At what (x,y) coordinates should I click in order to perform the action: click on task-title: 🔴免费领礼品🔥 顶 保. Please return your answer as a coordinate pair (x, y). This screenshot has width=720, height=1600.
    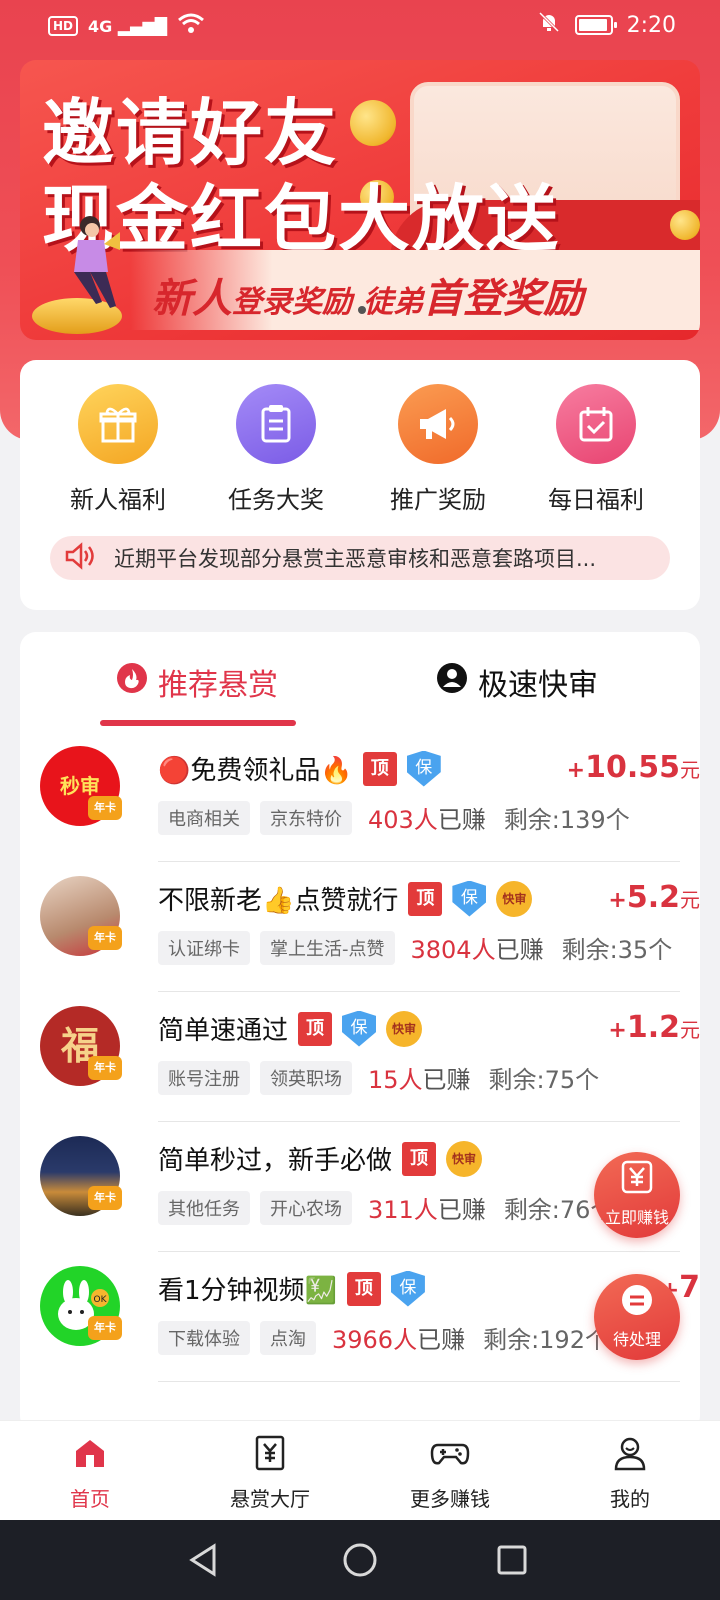
    Looking at the image, I should click on (299, 768).